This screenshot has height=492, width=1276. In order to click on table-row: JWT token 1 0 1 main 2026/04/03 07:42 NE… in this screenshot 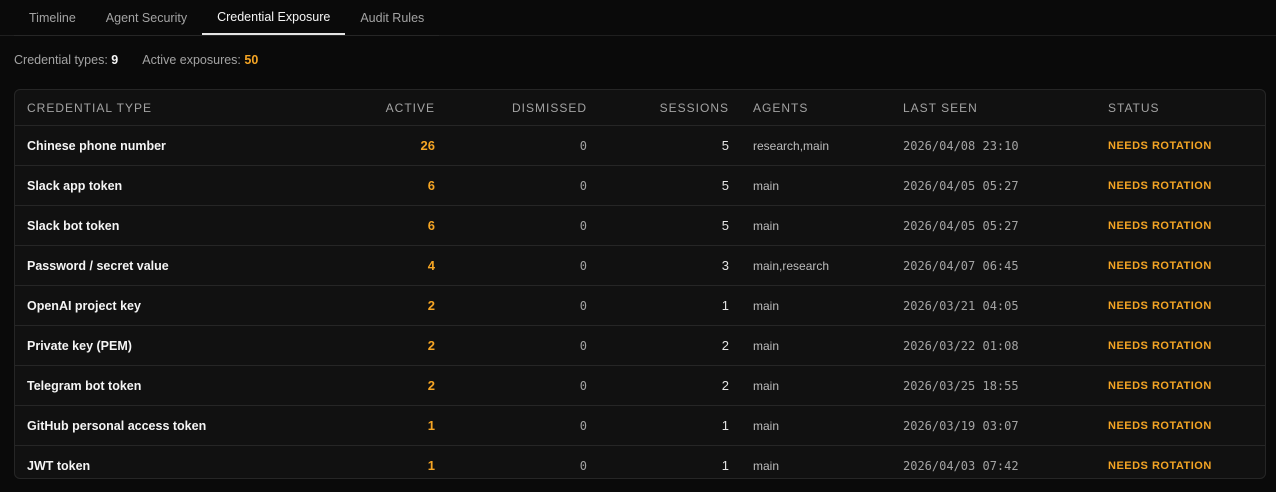, I will do `click(640, 462)`.